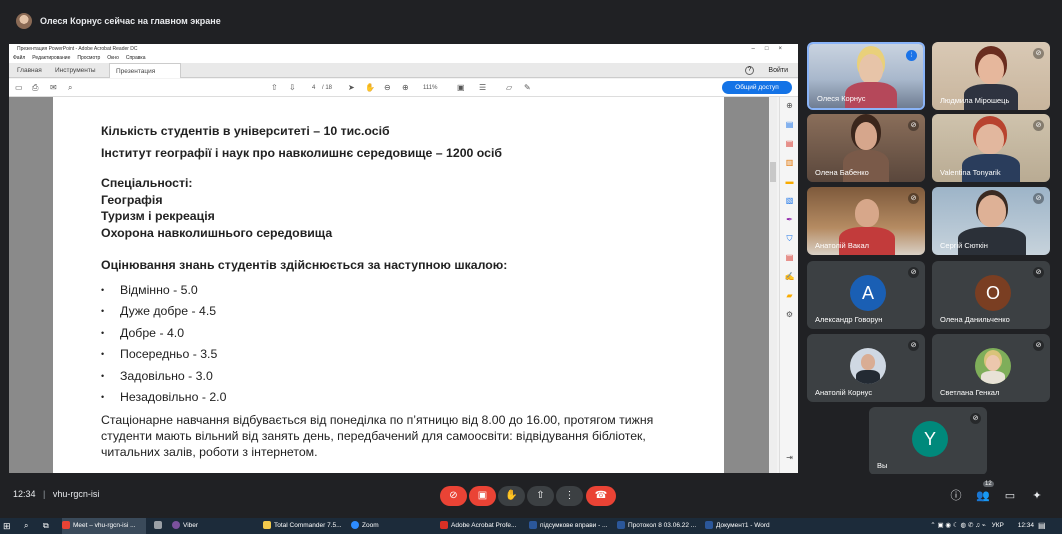 Image resolution: width=1062 pixels, height=534 pixels. I want to click on menu-window: Окно, so click(113, 58).